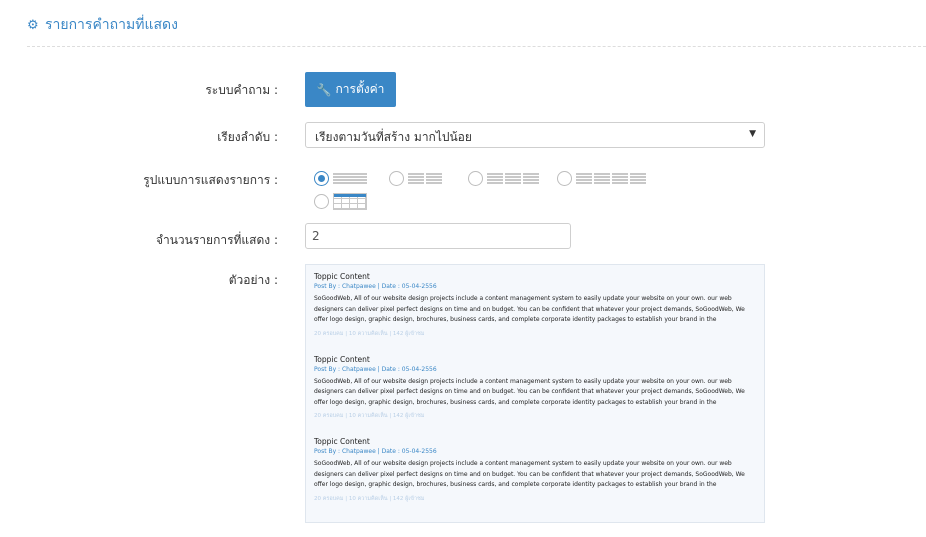  What do you see at coordinates (350, 178) in the screenshot?
I see `one-column-list-icon` at bounding box center [350, 178].